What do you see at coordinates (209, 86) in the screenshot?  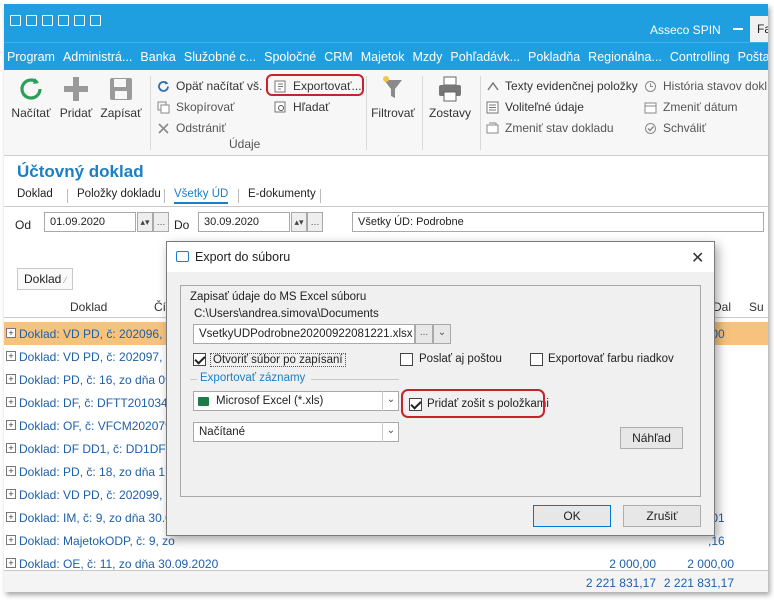 I see `reload-all-button: Opäť načítať vš.` at bounding box center [209, 86].